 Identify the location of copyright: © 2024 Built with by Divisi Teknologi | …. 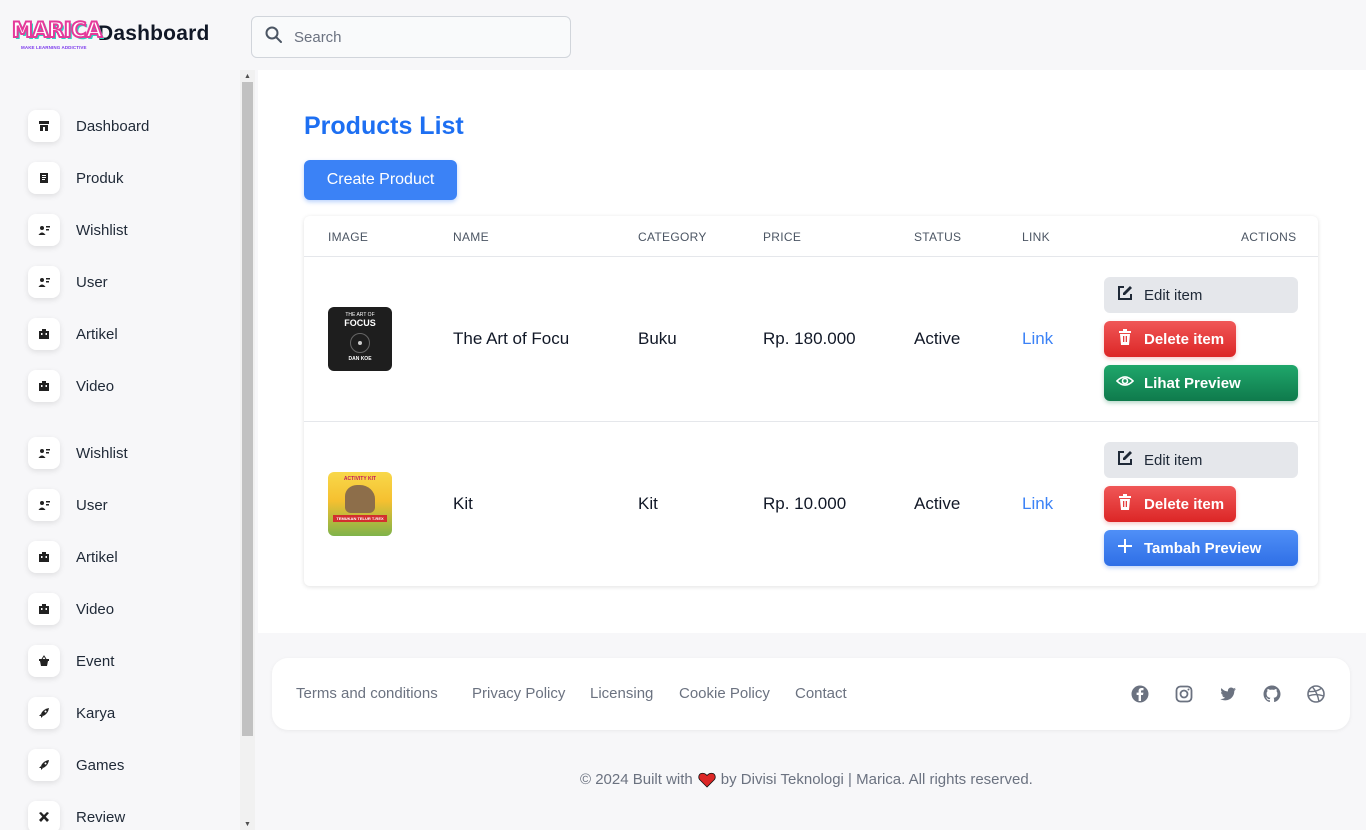
(806, 779).